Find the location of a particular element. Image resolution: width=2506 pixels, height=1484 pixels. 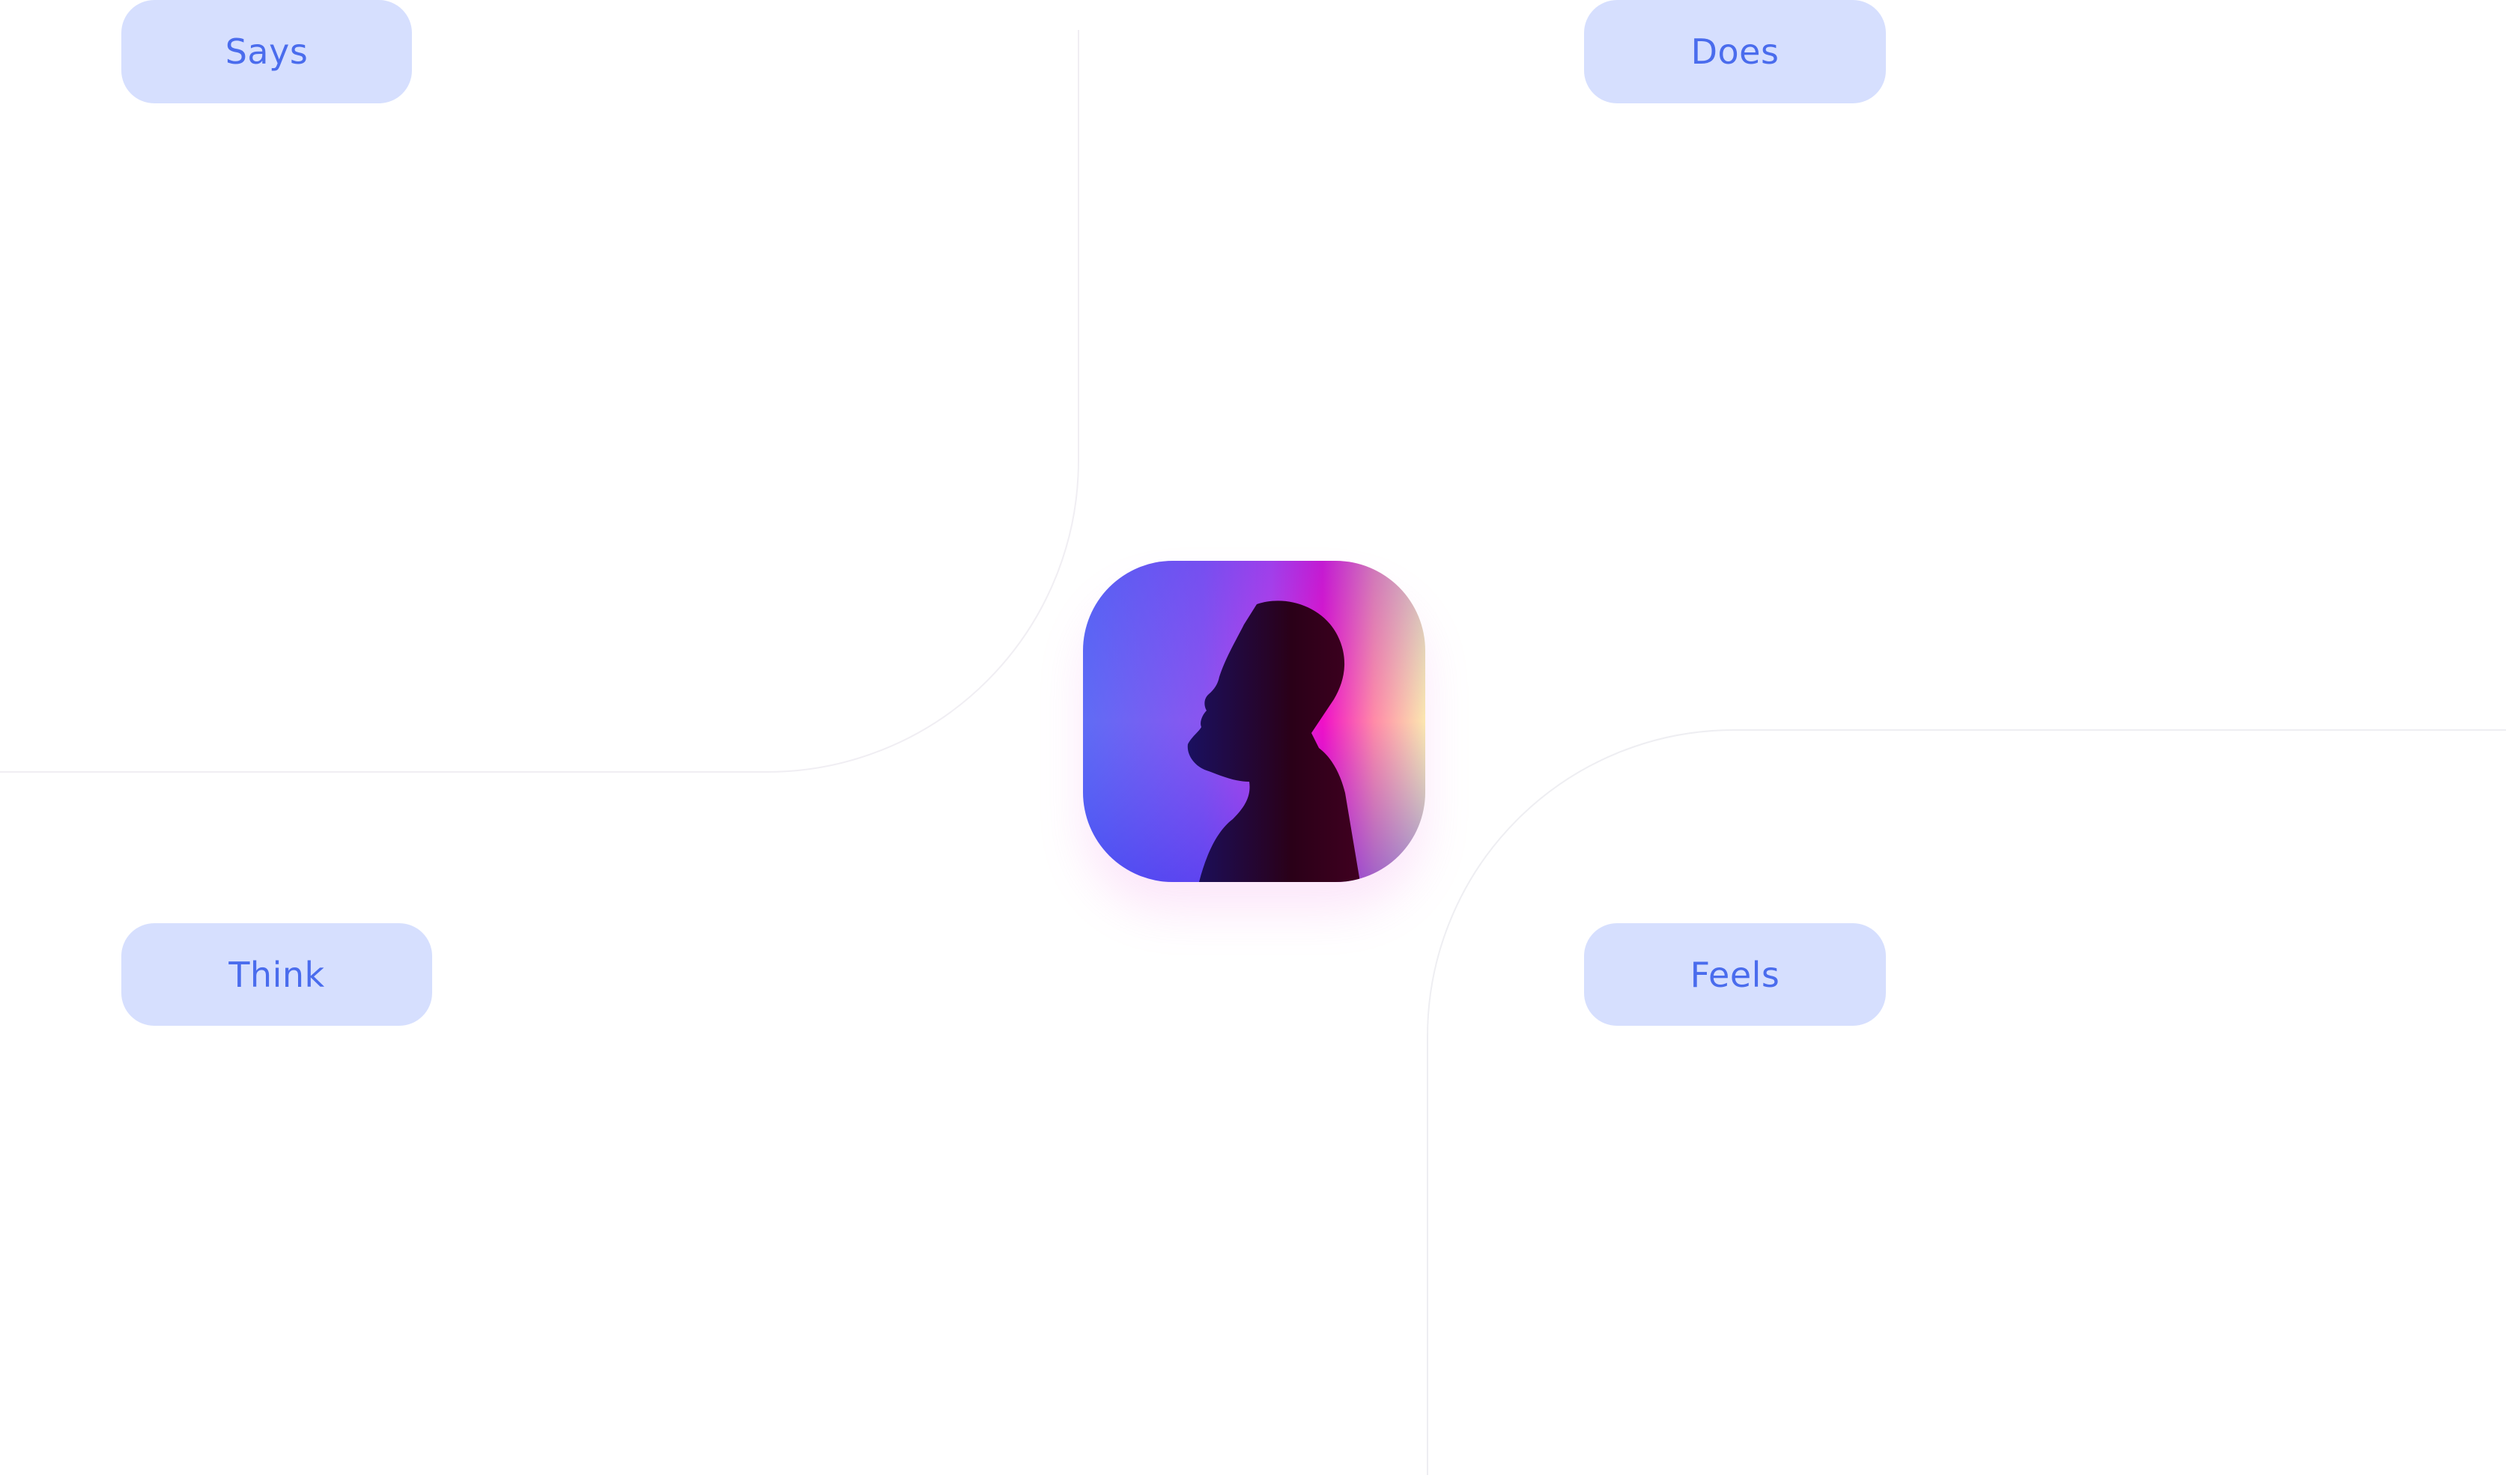

person-silhouette-icon is located at coordinates (1254, 721).